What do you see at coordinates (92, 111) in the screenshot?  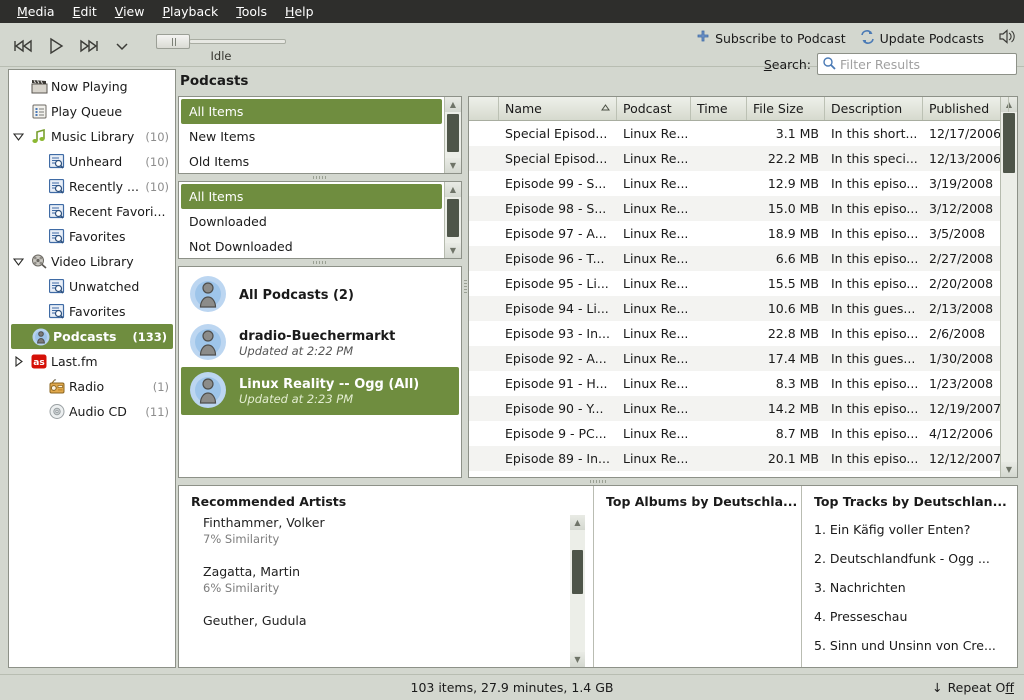 I see `sidebar-item-play-queue: Play Queue` at bounding box center [92, 111].